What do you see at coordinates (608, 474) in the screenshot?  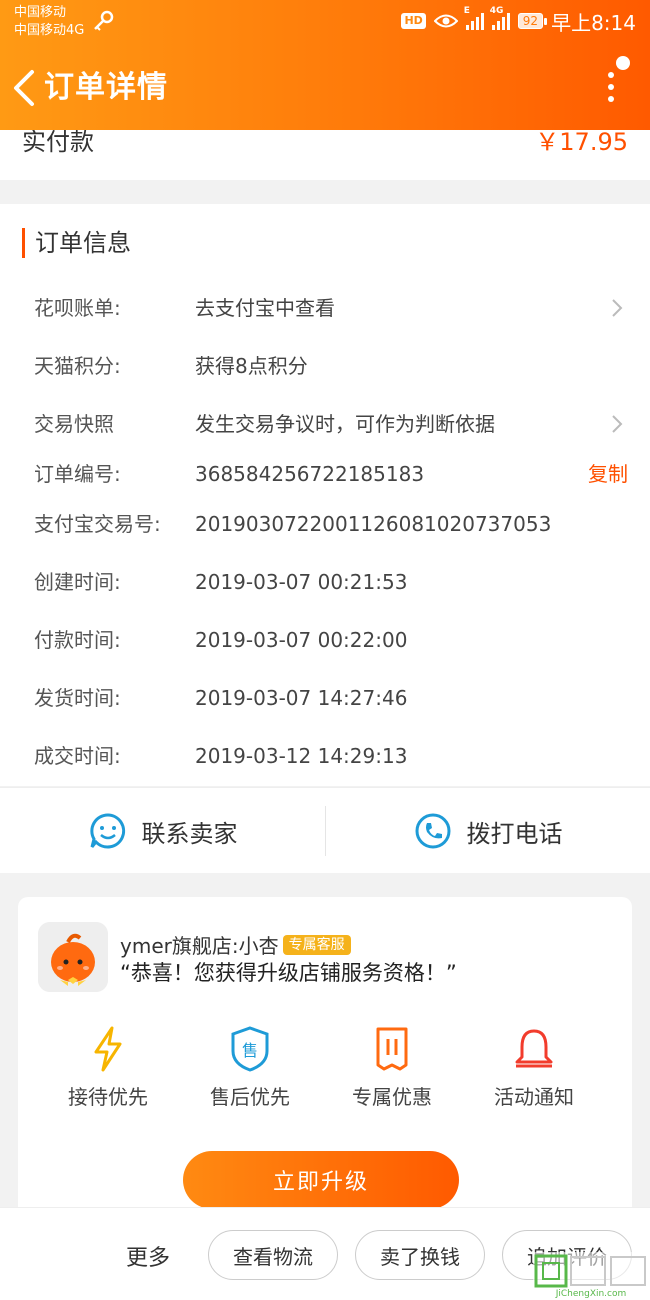 I see `copy-button: 复制` at bounding box center [608, 474].